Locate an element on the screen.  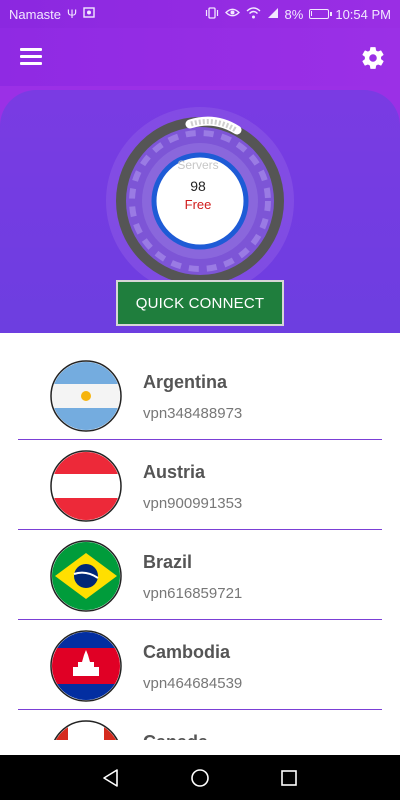
cambodia-flag-icon is located at coordinates (86, 666).